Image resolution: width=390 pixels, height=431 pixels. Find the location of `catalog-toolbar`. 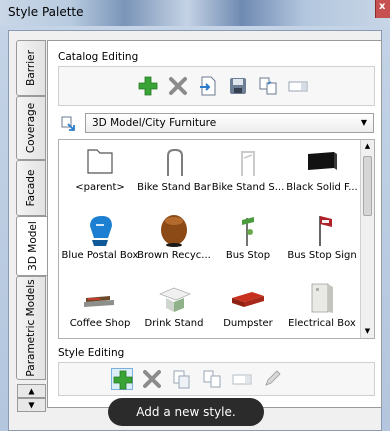

catalog-toolbar is located at coordinates (216, 86).